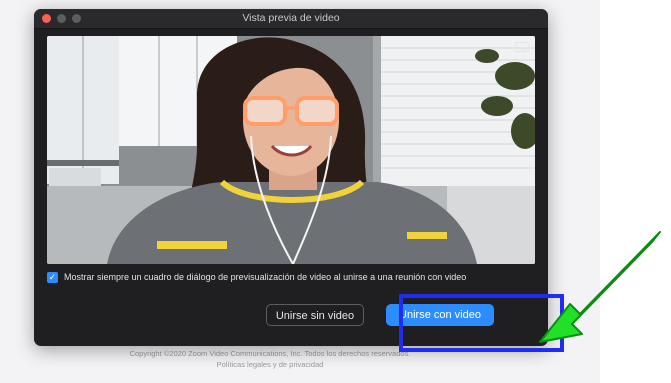 The width and height of the screenshot is (671, 383). I want to click on window-title: Vista previa de video, so click(291, 18).